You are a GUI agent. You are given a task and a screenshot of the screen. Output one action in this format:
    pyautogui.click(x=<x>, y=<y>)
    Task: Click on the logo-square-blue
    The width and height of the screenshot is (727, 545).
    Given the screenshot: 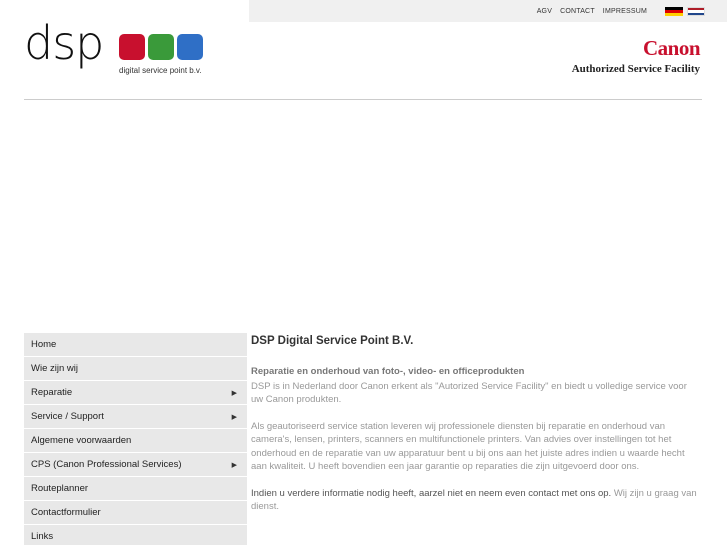 What is the action you would take?
    pyautogui.click(x=190, y=47)
    